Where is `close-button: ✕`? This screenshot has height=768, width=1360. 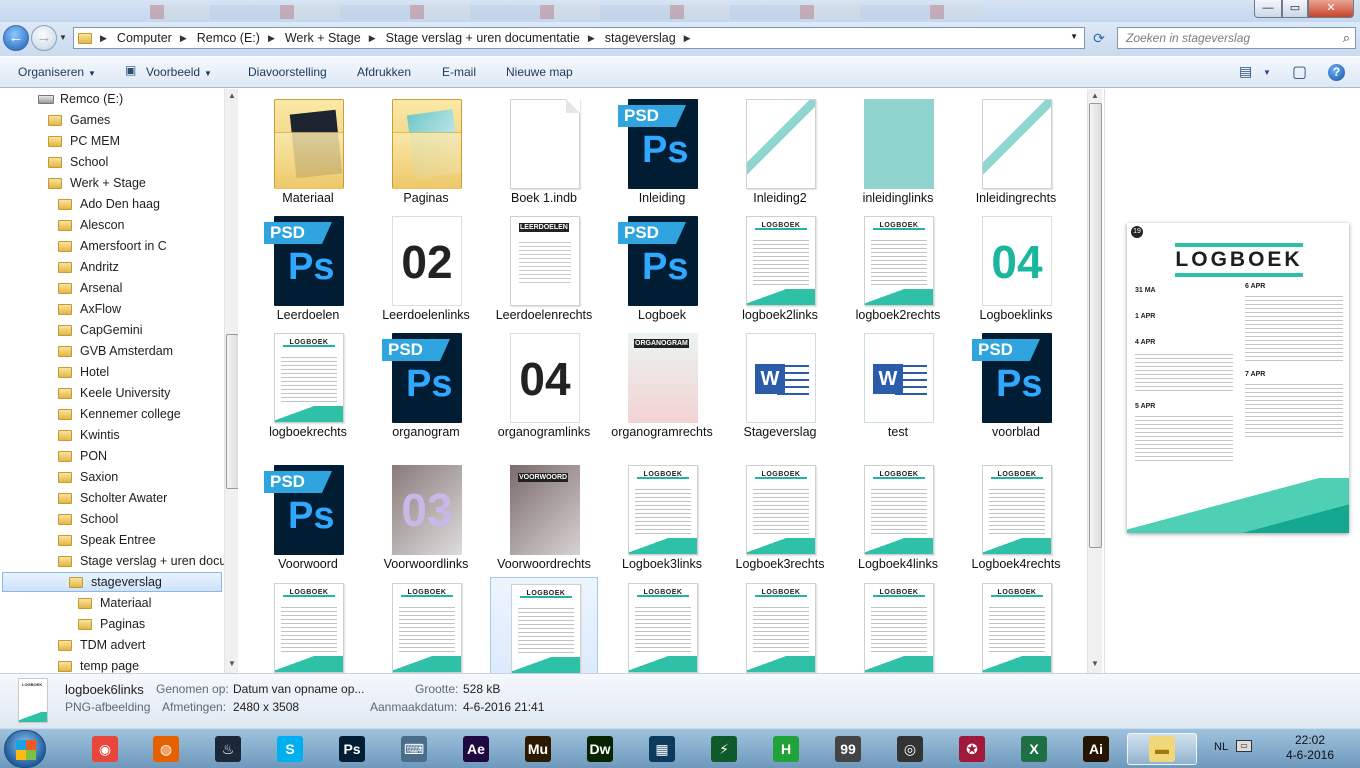
close-button: ✕ is located at coordinates (1331, 9).